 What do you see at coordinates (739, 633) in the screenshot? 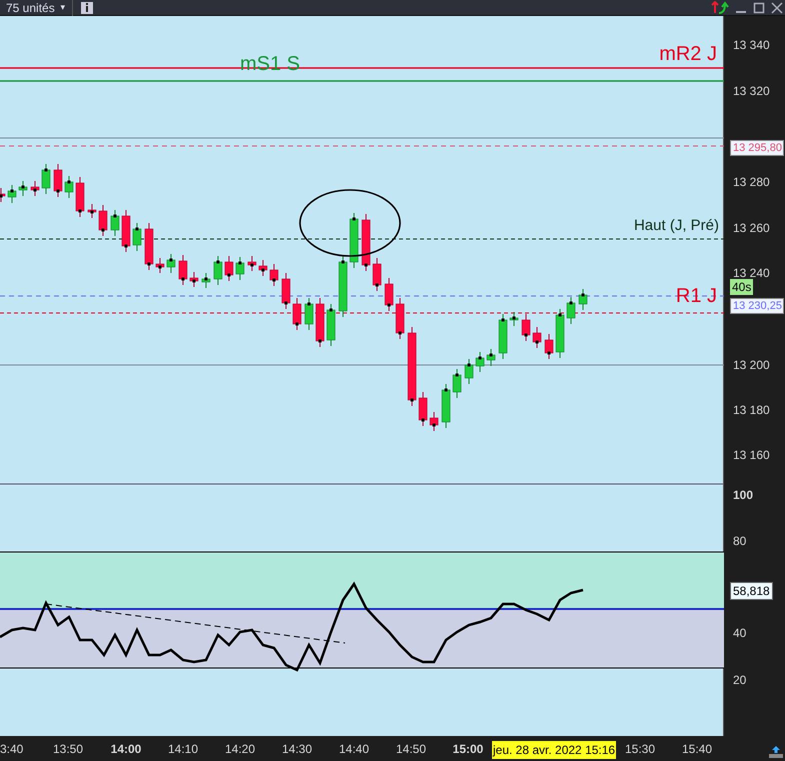
I see `oscillator-tick-label: 40` at bounding box center [739, 633].